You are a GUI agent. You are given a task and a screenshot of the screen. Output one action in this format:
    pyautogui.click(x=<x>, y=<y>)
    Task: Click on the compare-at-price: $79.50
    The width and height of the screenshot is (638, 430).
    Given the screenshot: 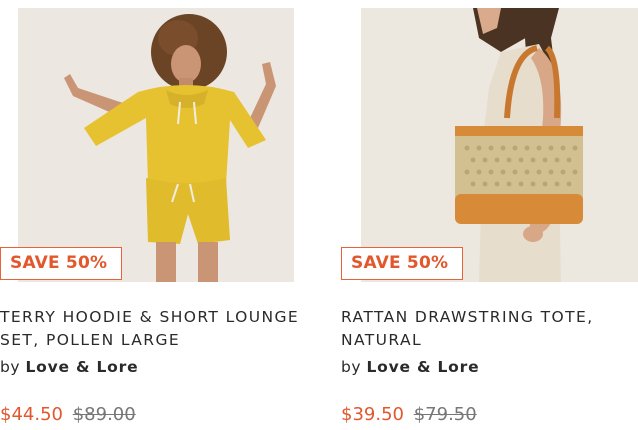 What is the action you would take?
    pyautogui.click(x=445, y=414)
    